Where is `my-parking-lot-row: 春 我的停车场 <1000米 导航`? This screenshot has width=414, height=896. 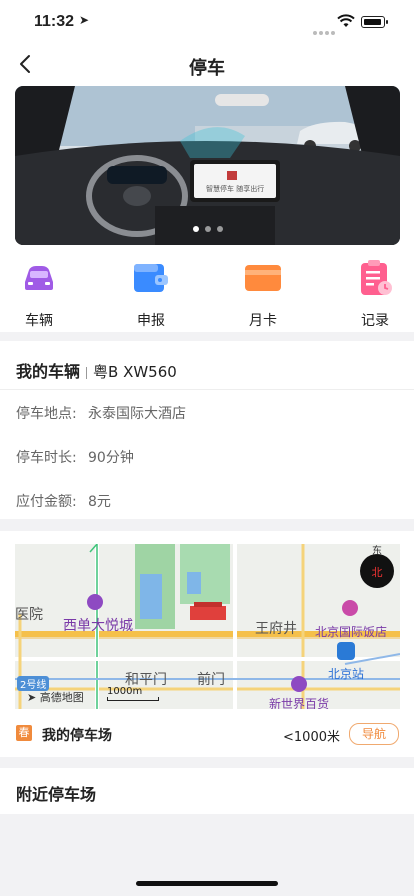 my-parking-lot-row: 春 我的停车场 <1000米 导航 is located at coordinates (207, 733).